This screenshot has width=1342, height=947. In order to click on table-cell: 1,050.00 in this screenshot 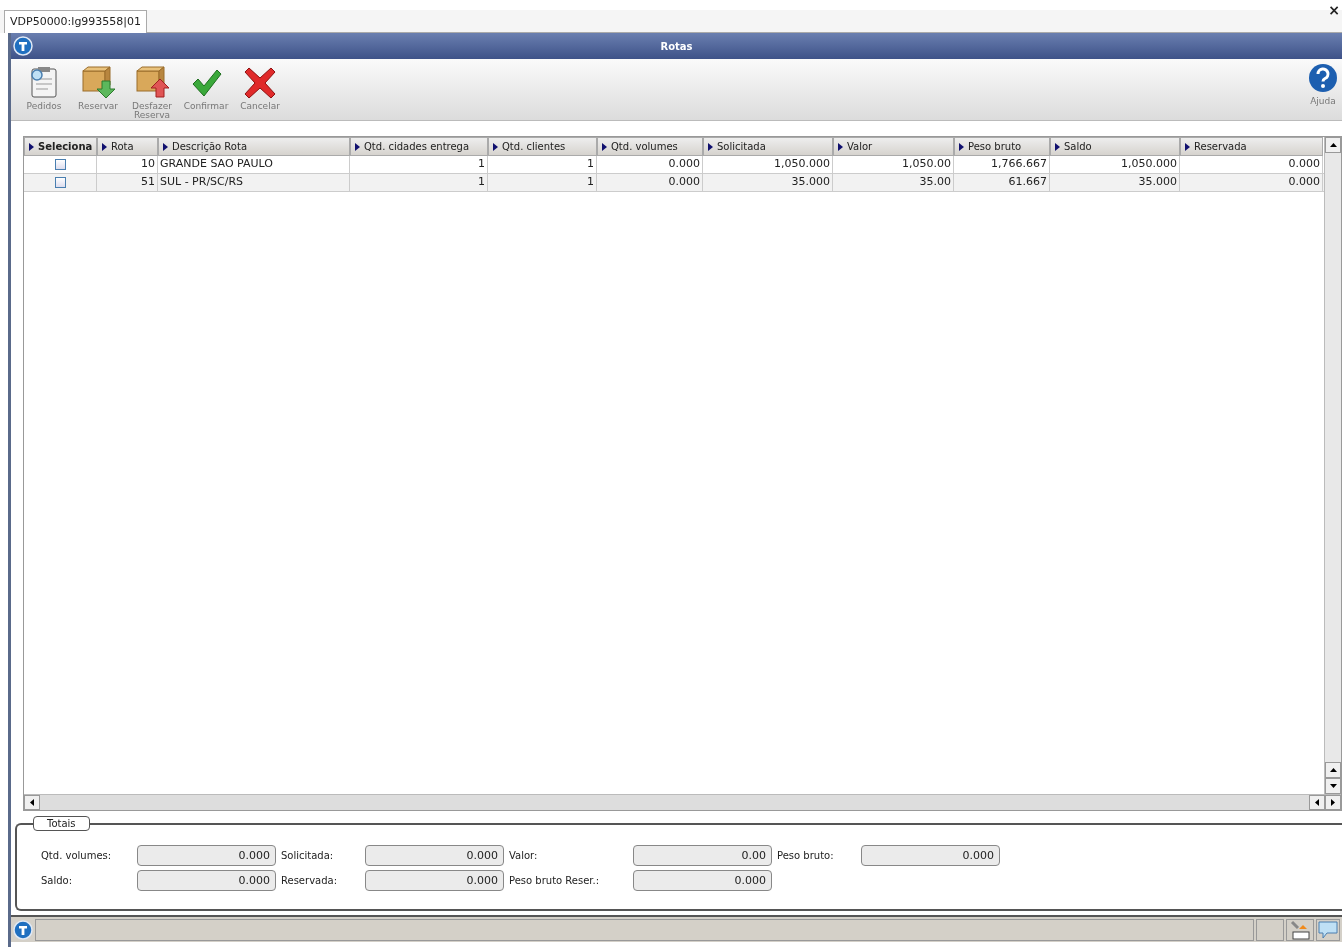, I will do `click(926, 164)`.